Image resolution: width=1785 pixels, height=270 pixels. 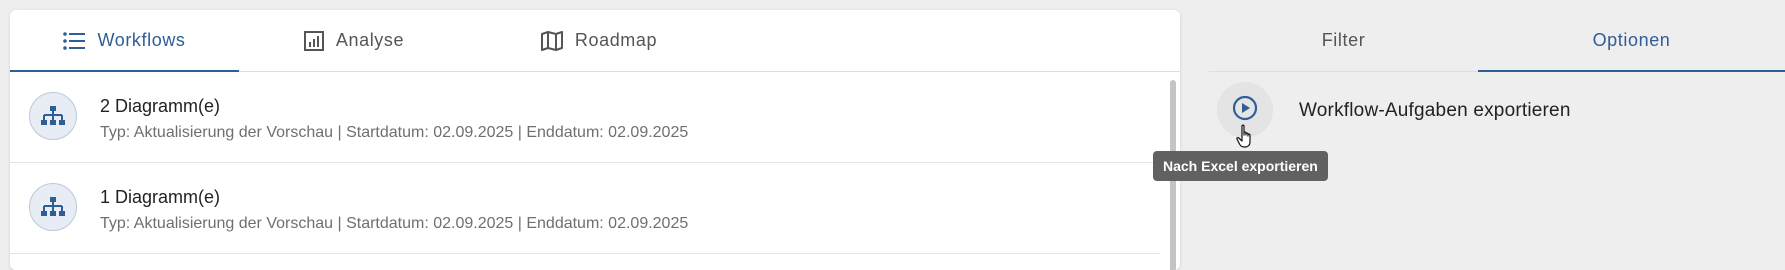 I want to click on tab-label: Filter, so click(x=1343, y=40).